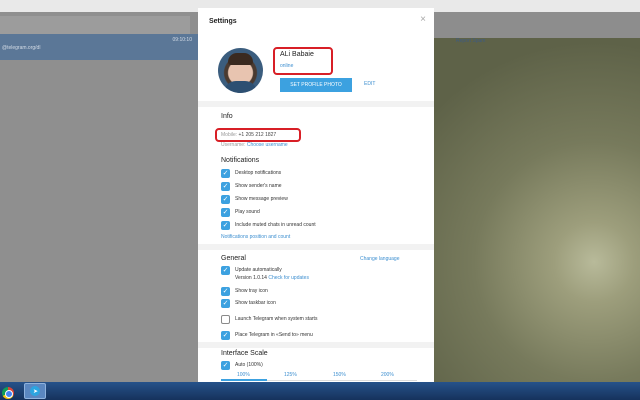  Describe the element at coordinates (290, 375) in the screenshot. I see `scale-option-125: 125%` at that location.